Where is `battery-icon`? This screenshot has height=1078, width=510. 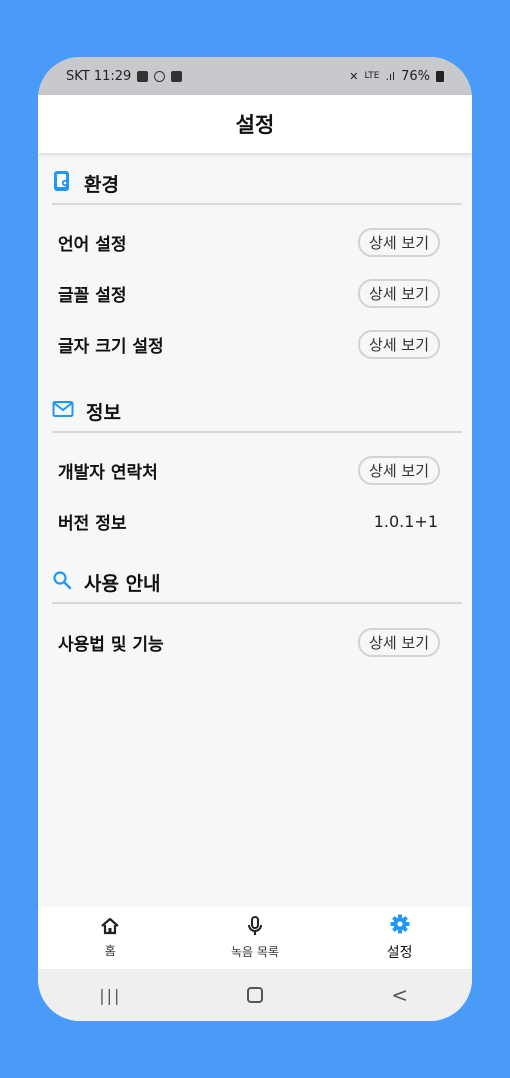 battery-icon is located at coordinates (440, 76).